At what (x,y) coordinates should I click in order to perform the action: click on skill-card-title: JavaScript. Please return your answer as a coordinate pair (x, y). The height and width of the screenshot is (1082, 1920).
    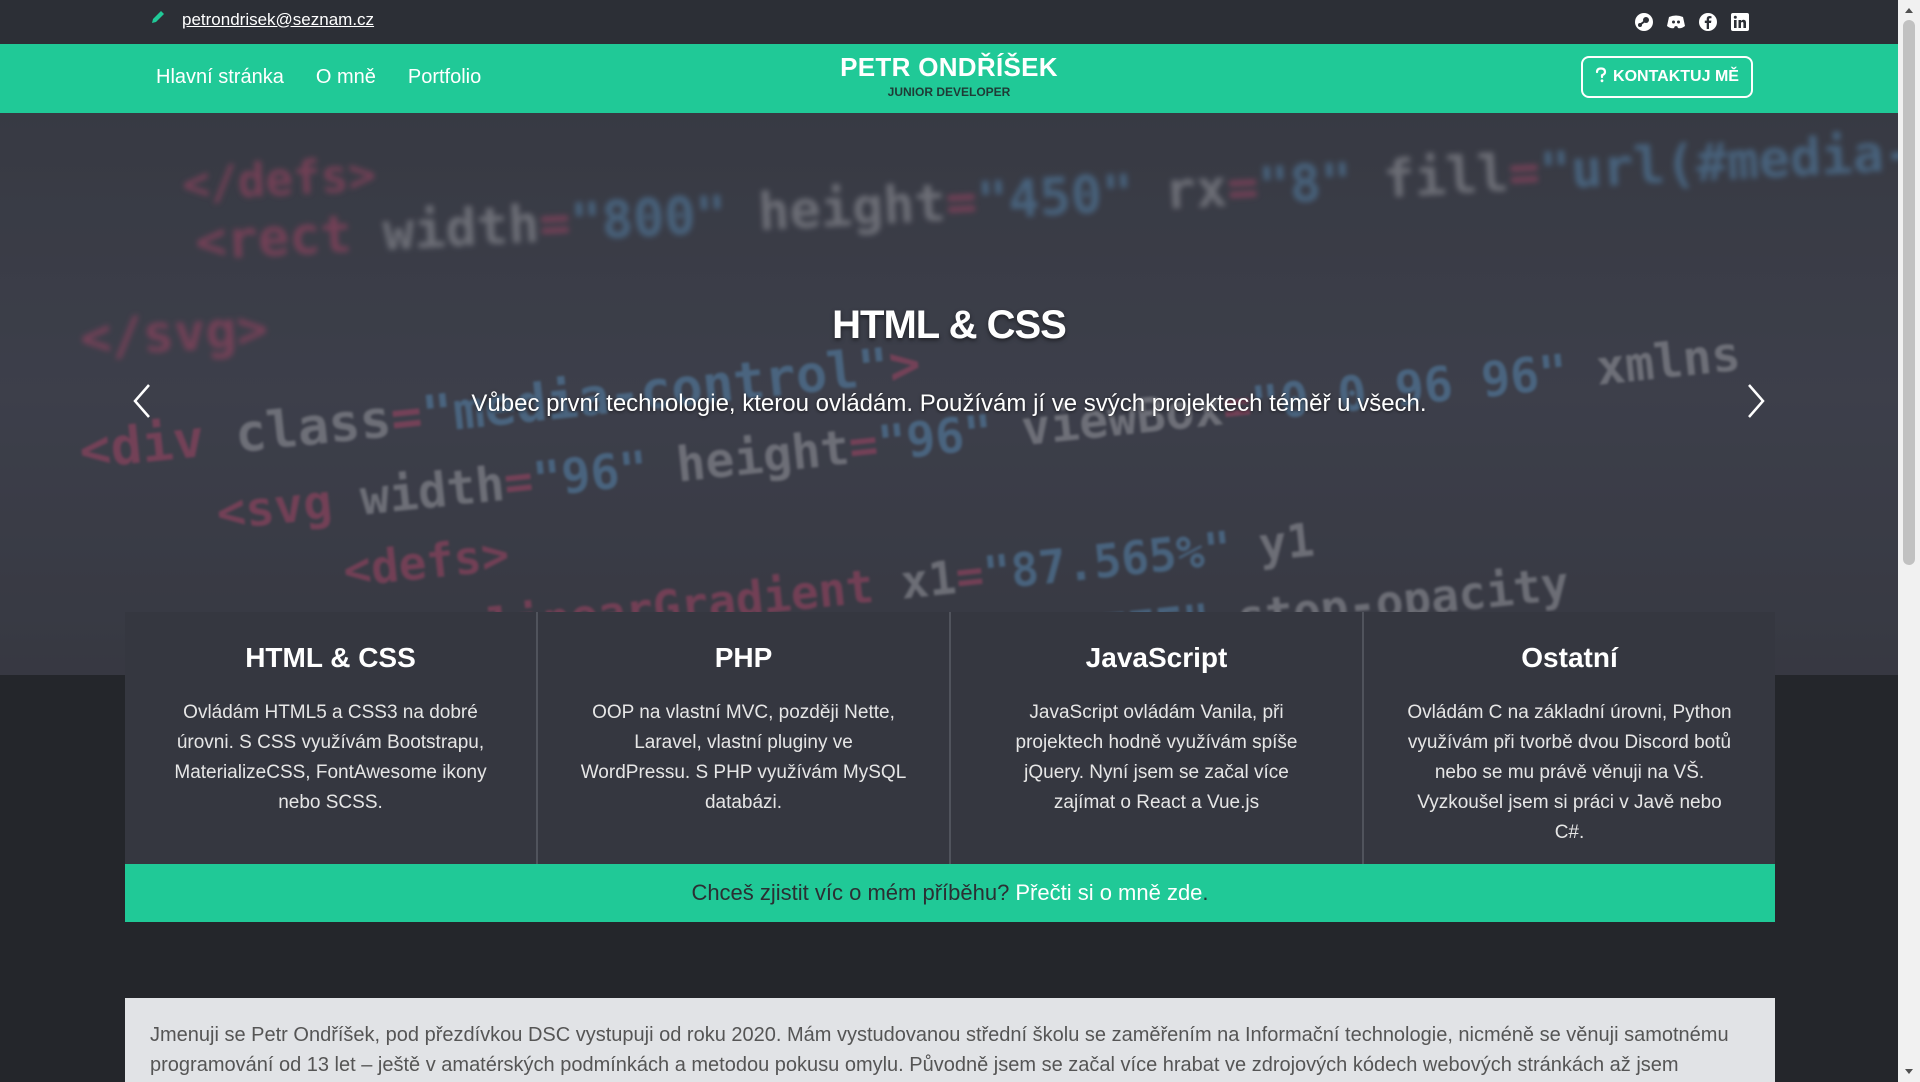
    Looking at the image, I should click on (1156, 657).